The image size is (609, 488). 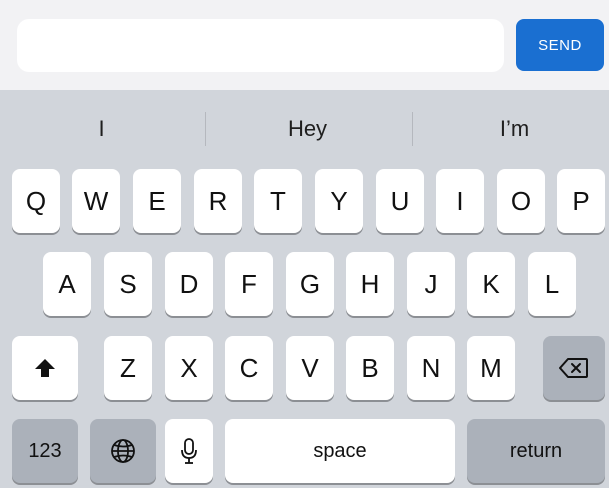 I want to click on shift-icon, so click(x=45, y=368).